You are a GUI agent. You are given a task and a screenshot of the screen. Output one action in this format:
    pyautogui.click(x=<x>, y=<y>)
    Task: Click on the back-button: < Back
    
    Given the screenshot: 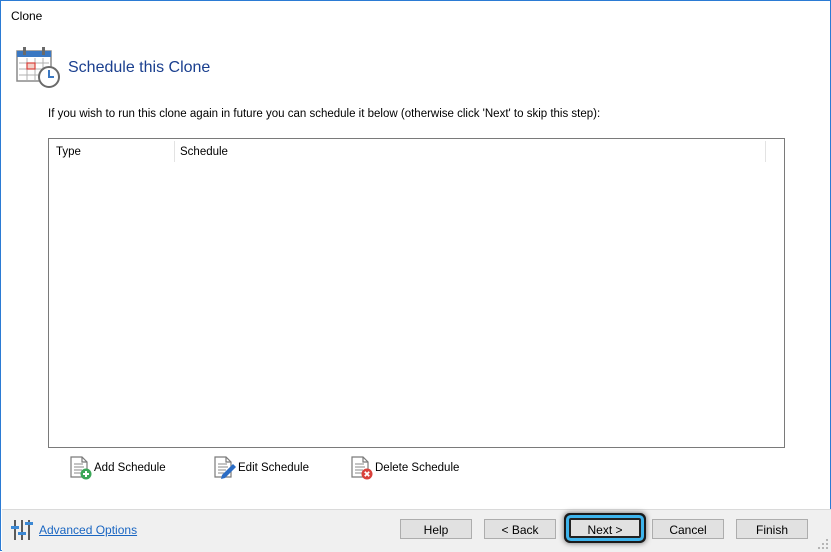 What is the action you would take?
    pyautogui.click(x=520, y=529)
    